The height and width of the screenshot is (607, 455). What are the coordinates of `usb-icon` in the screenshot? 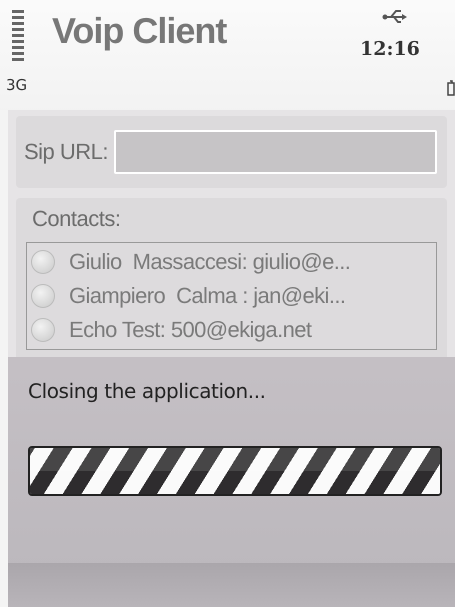 It's located at (395, 17).